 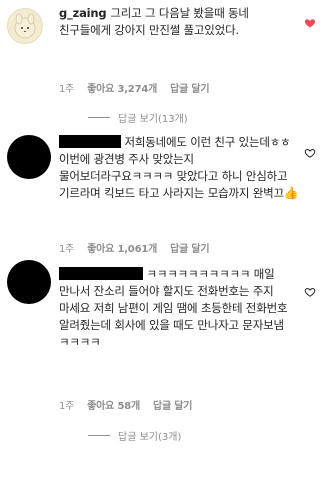 I want to click on thumbs-up-emoji: 👍, so click(x=291, y=193).